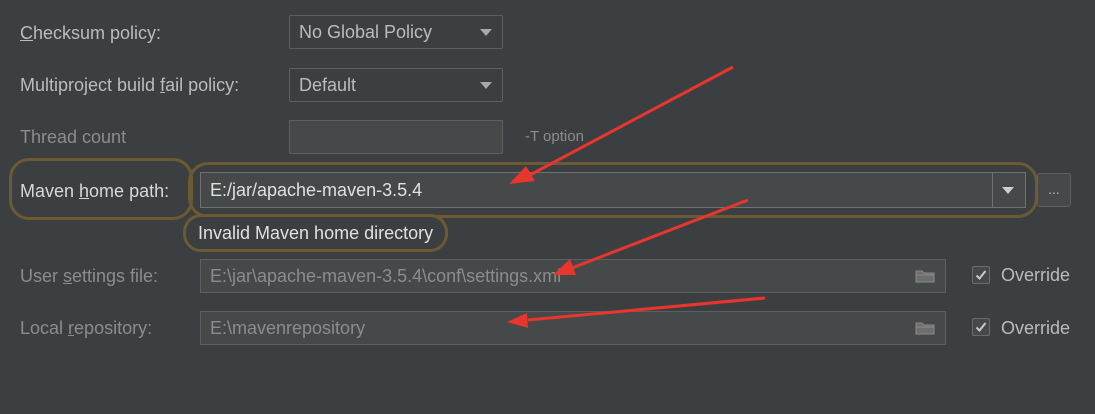 Image resolution: width=1095 pixels, height=414 pixels. I want to click on user-settings-label: User settings file:, so click(89, 276).